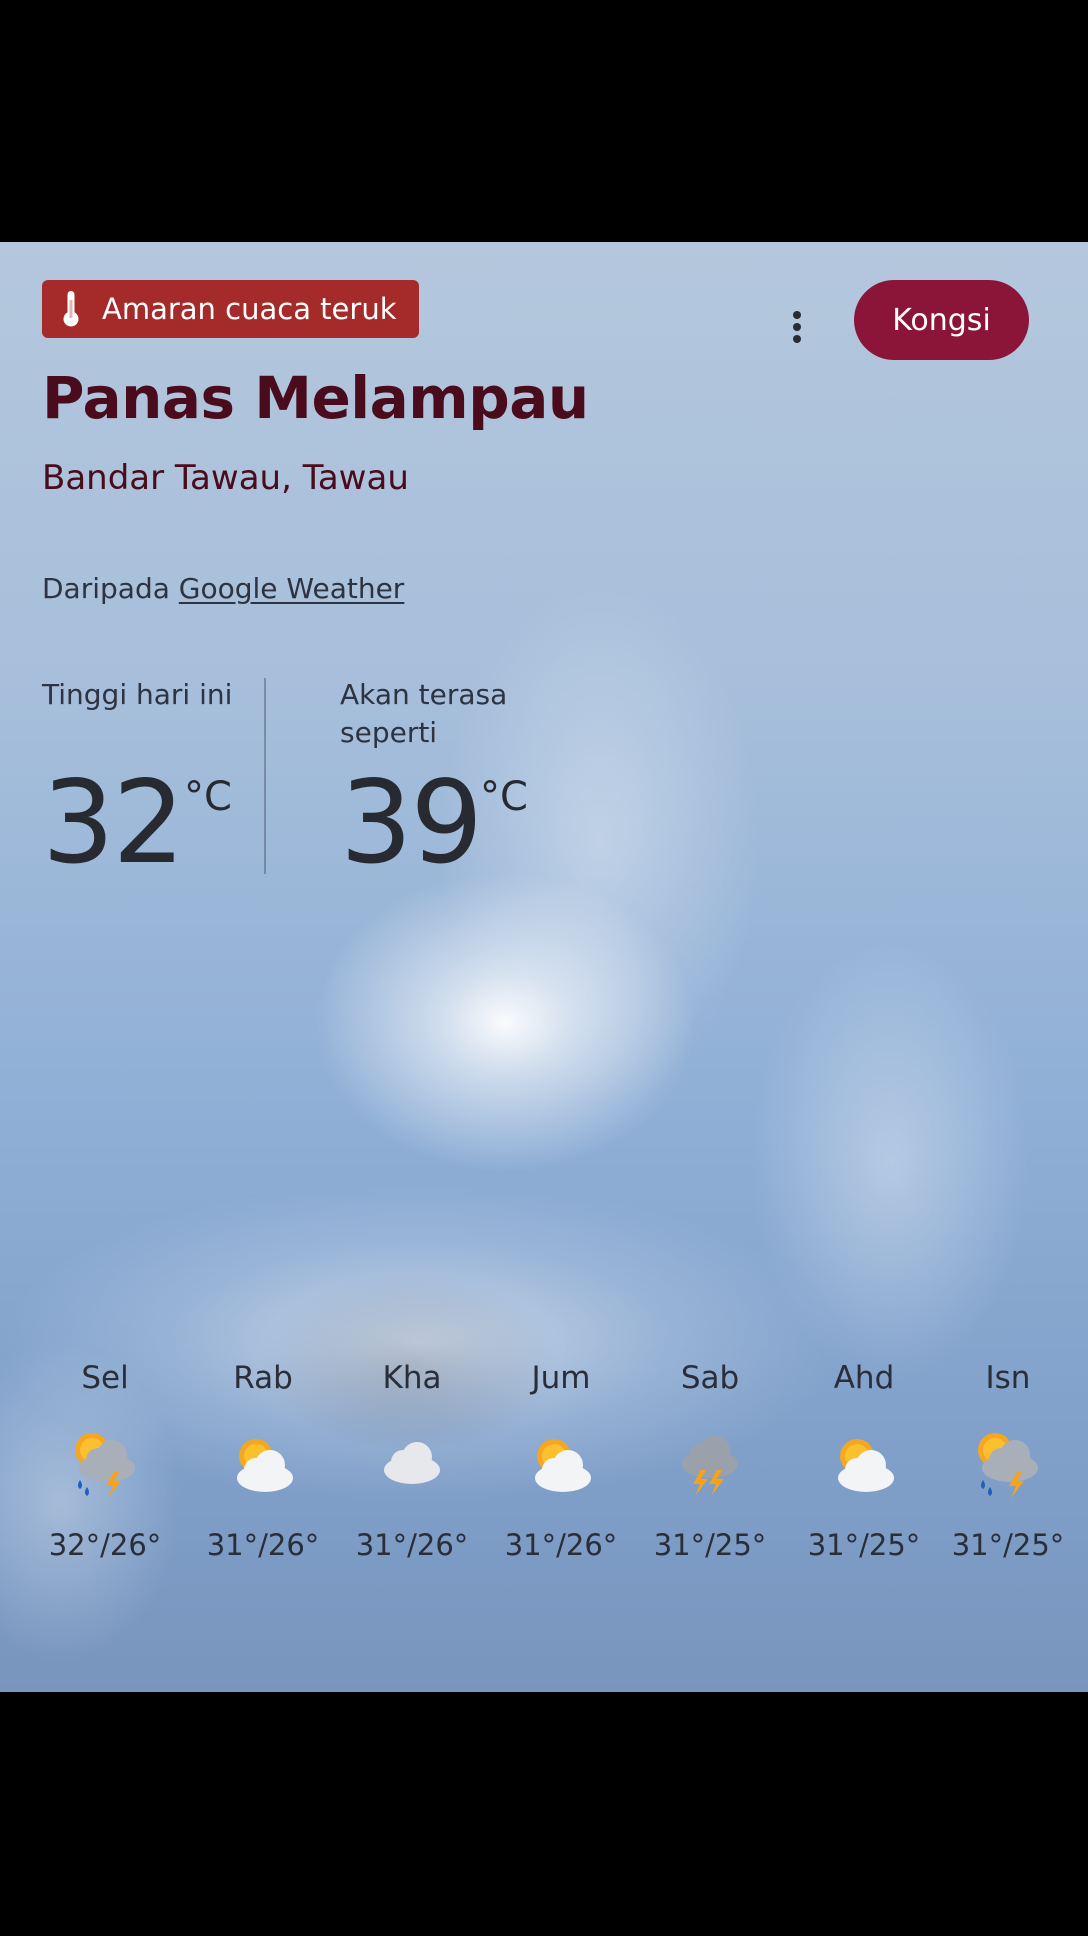 The height and width of the screenshot is (1936, 1088). What do you see at coordinates (208, 797) in the screenshot?
I see `today-high-unit: °C` at bounding box center [208, 797].